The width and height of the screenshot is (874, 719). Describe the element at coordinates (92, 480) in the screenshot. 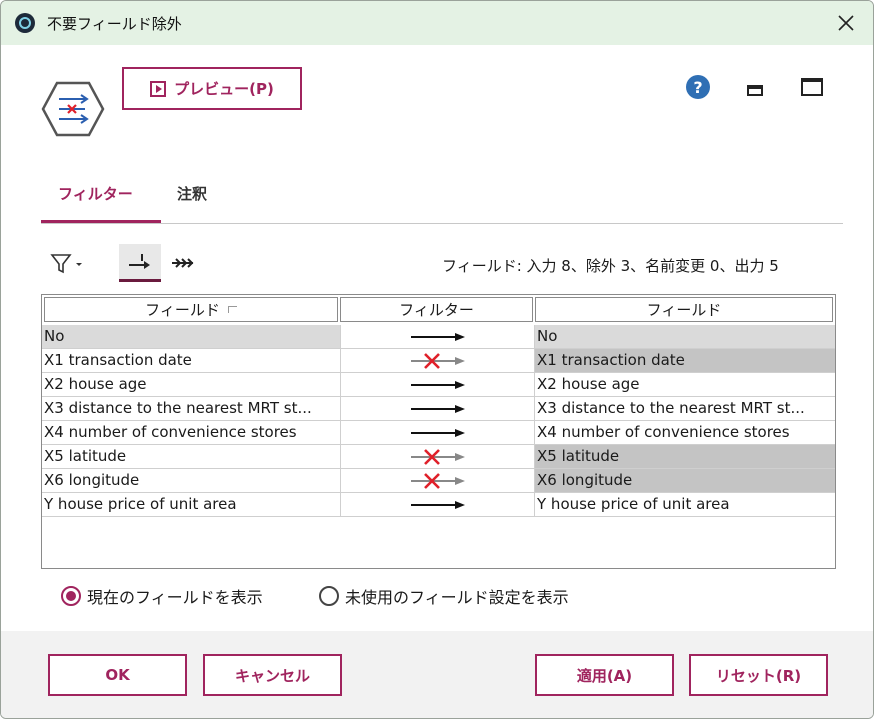

I see `input-field-name: X6 longitude` at that location.